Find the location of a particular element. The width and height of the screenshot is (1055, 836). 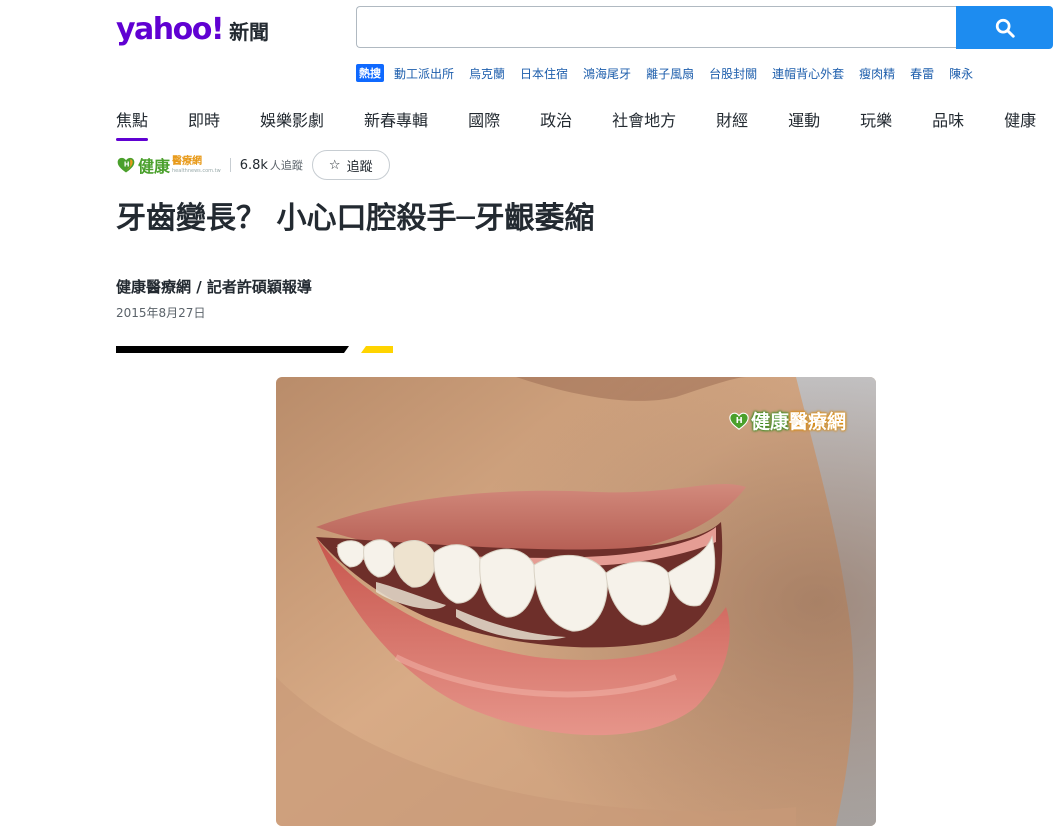

article-title: 牙齒變長？ 小心口腔殺手─牙齦萎縮 is located at coordinates (355, 218).